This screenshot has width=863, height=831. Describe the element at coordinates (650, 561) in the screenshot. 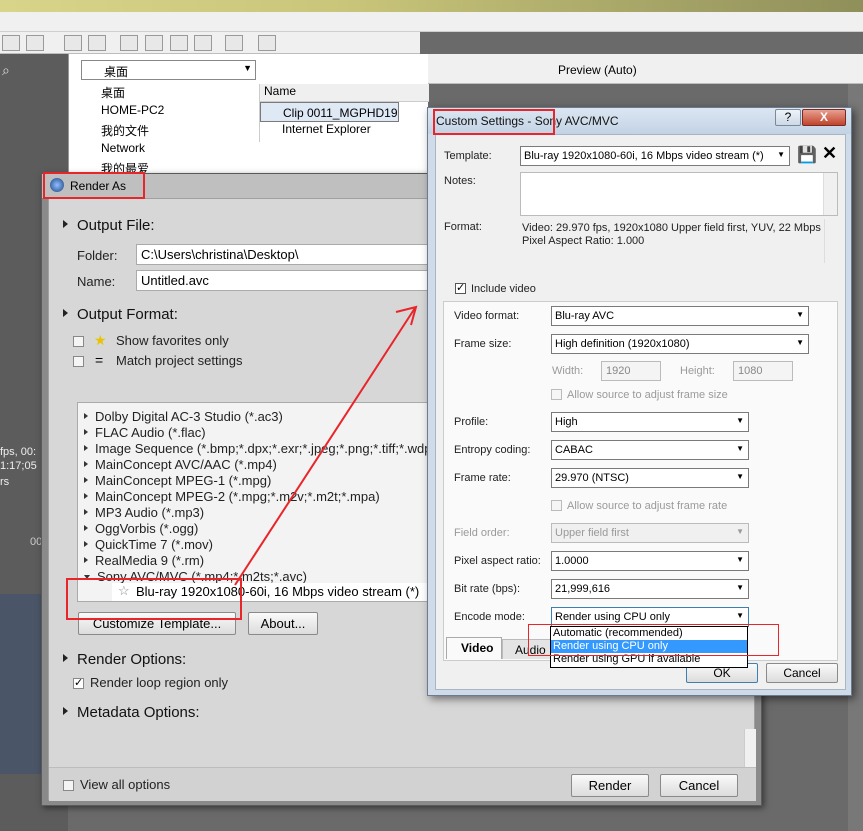

I see `par-dropdown: 1.0000 ▼` at that location.